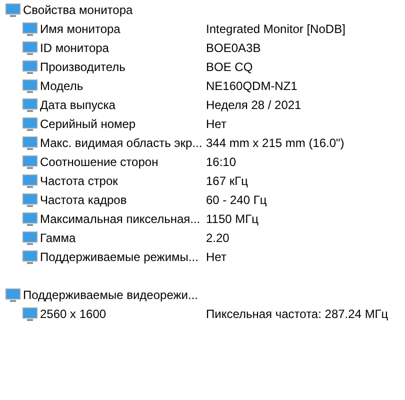 This screenshot has height=400, width=405. I want to click on property-value: BOE0A3B, so click(233, 47).